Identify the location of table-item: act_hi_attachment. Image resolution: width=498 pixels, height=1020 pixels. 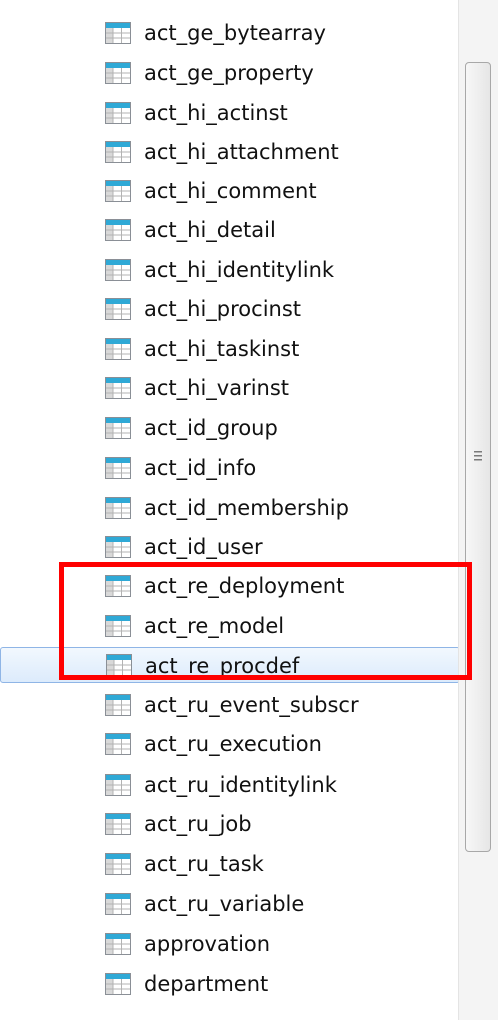
(230, 152).